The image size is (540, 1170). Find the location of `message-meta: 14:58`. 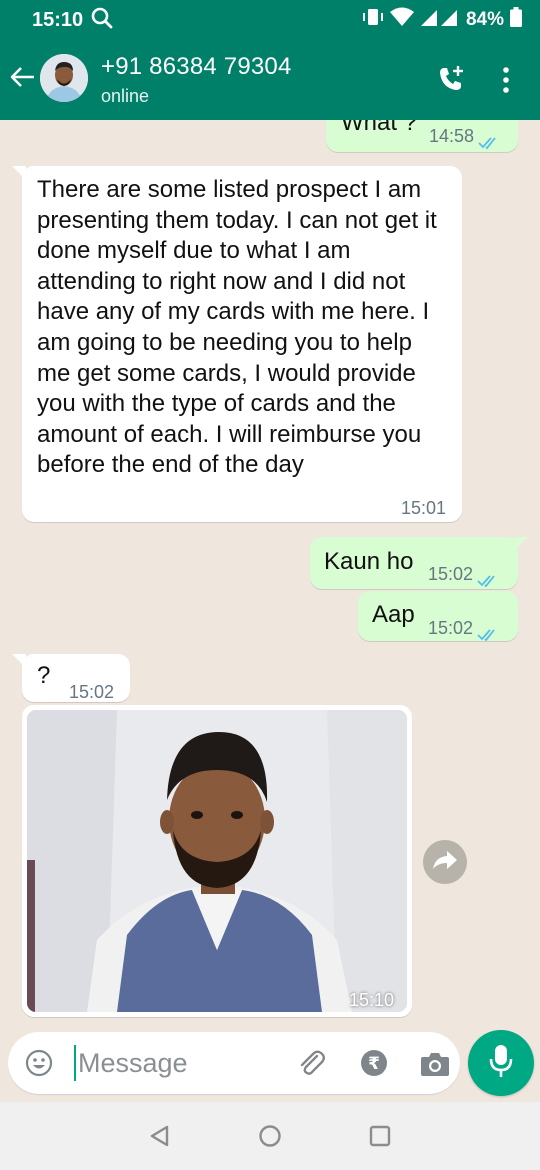

message-meta: 14:58 is located at coordinates (465, 136).